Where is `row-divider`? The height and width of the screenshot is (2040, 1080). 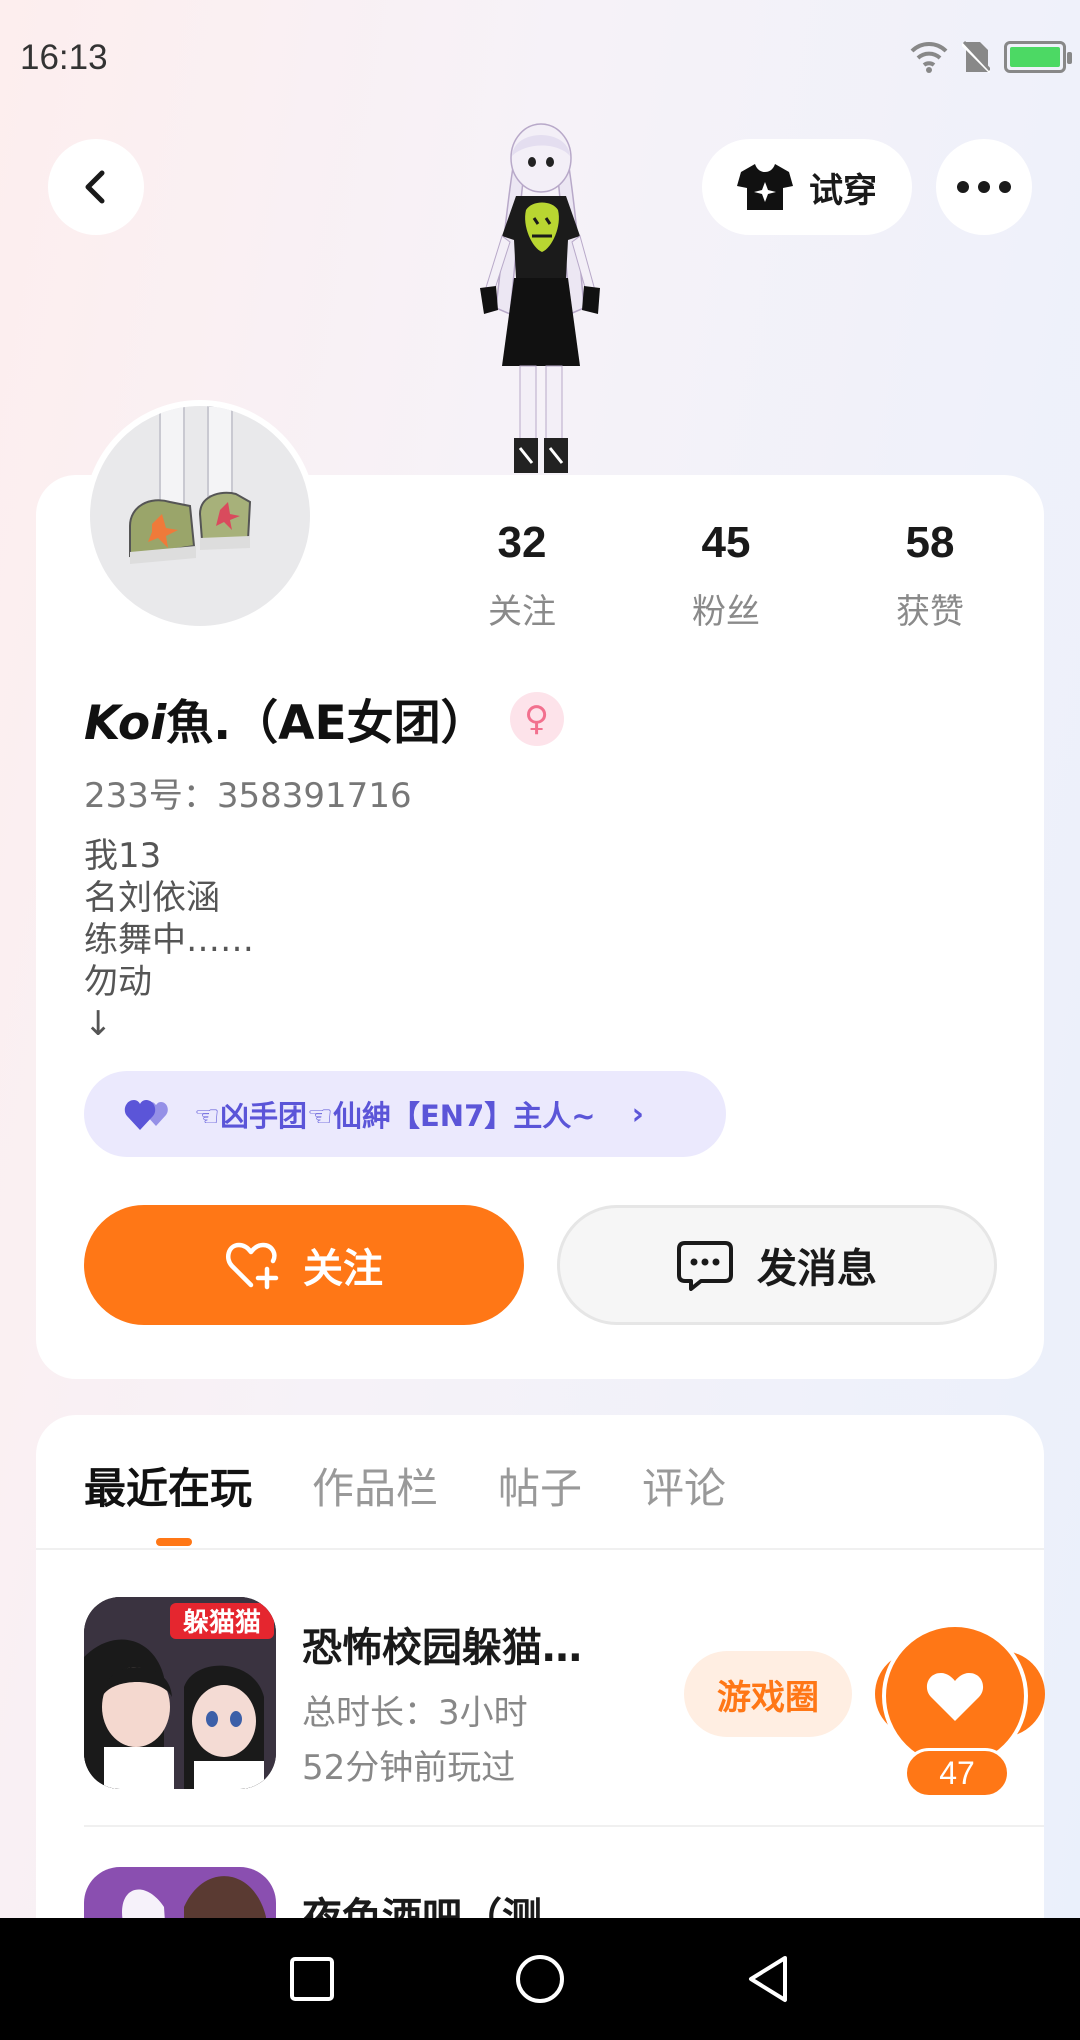 row-divider is located at coordinates (564, 1826).